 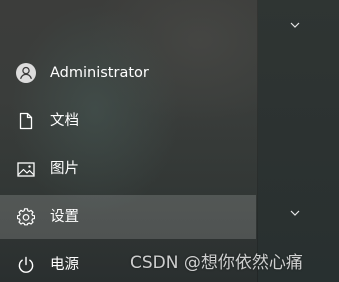 What do you see at coordinates (64, 169) in the screenshot?
I see `menu-item-label: 图片` at bounding box center [64, 169].